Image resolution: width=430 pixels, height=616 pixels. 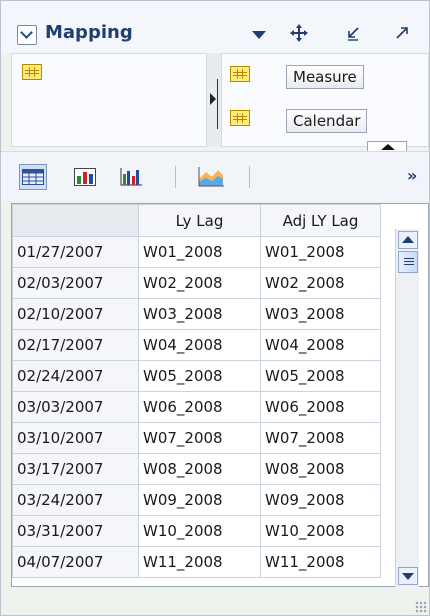 What do you see at coordinates (240, 118) in the screenshot?
I see `calendar-grid-icon` at bounding box center [240, 118].